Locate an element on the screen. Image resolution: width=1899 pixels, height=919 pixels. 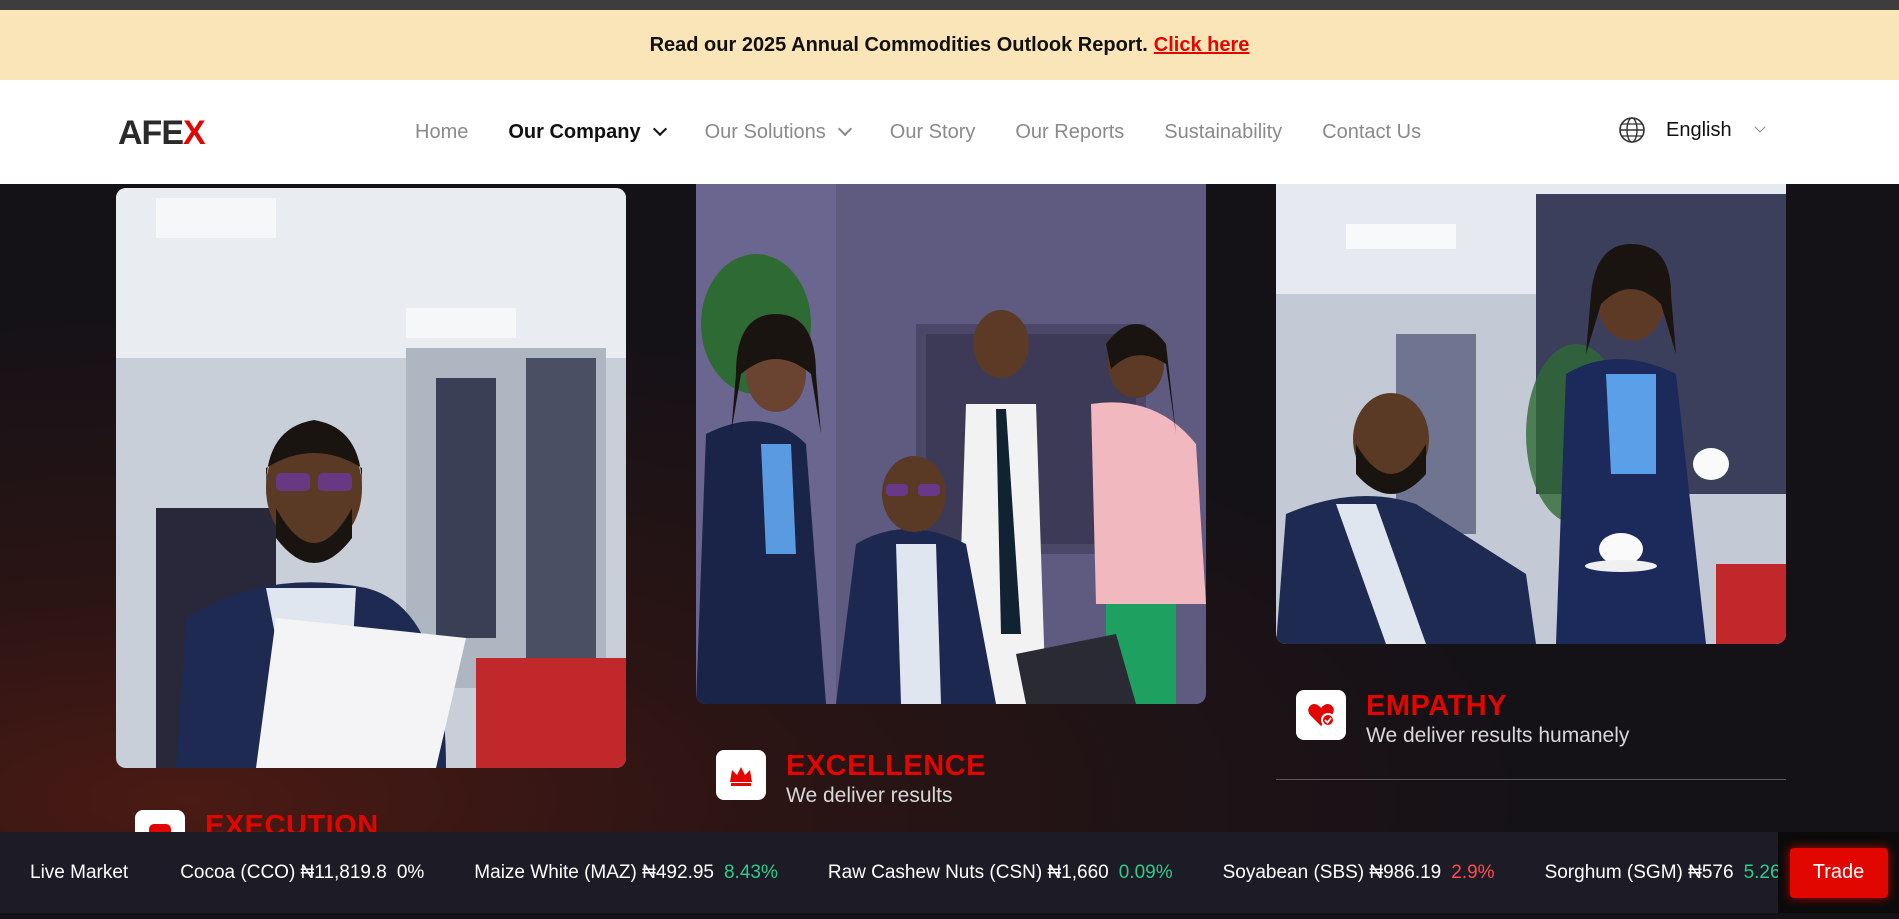
ticker-item: Soyabean (SBS) ₦986.19 2.9% is located at coordinates (1359, 873).